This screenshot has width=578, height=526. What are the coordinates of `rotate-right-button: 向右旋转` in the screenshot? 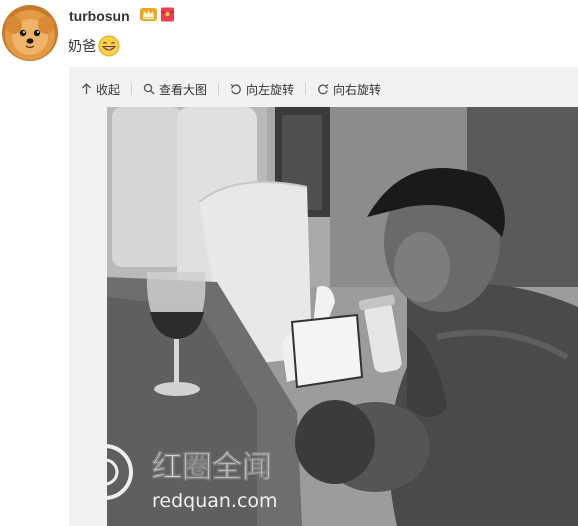 It's located at (349, 89).